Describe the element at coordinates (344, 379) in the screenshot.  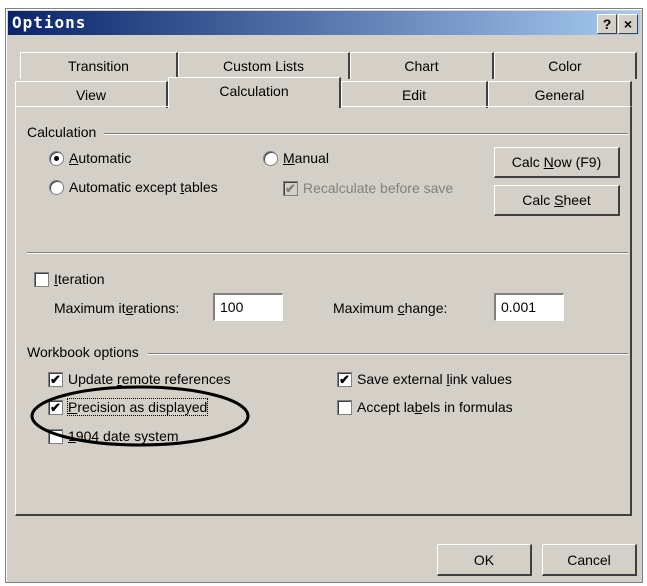
I see `save-external-link-values-checkbox: ✔` at that location.